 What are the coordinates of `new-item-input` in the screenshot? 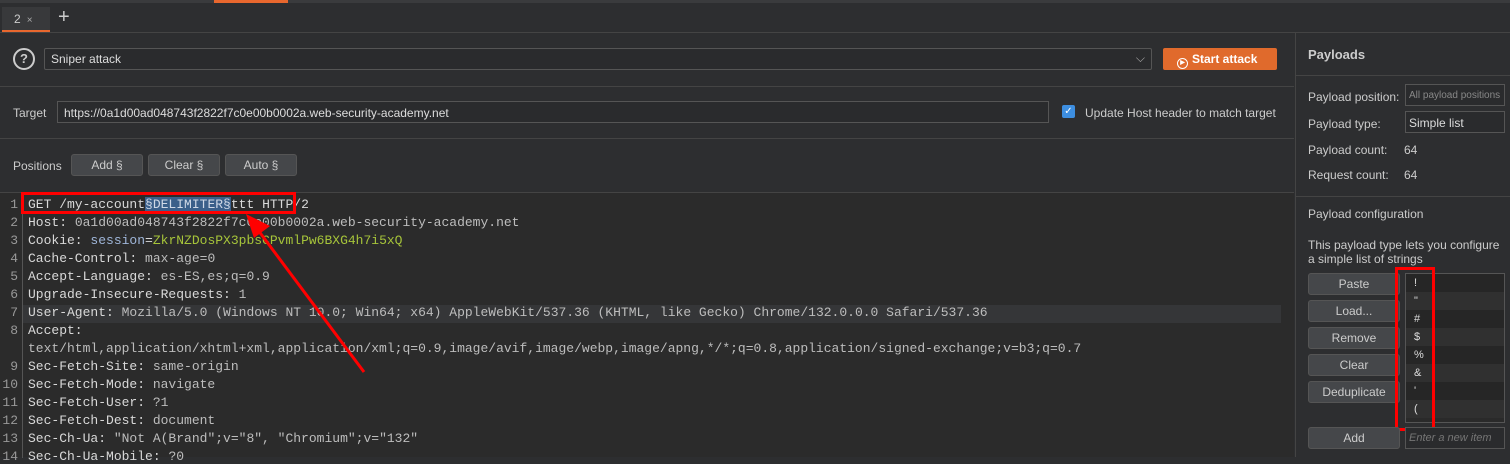 It's located at (1455, 438).